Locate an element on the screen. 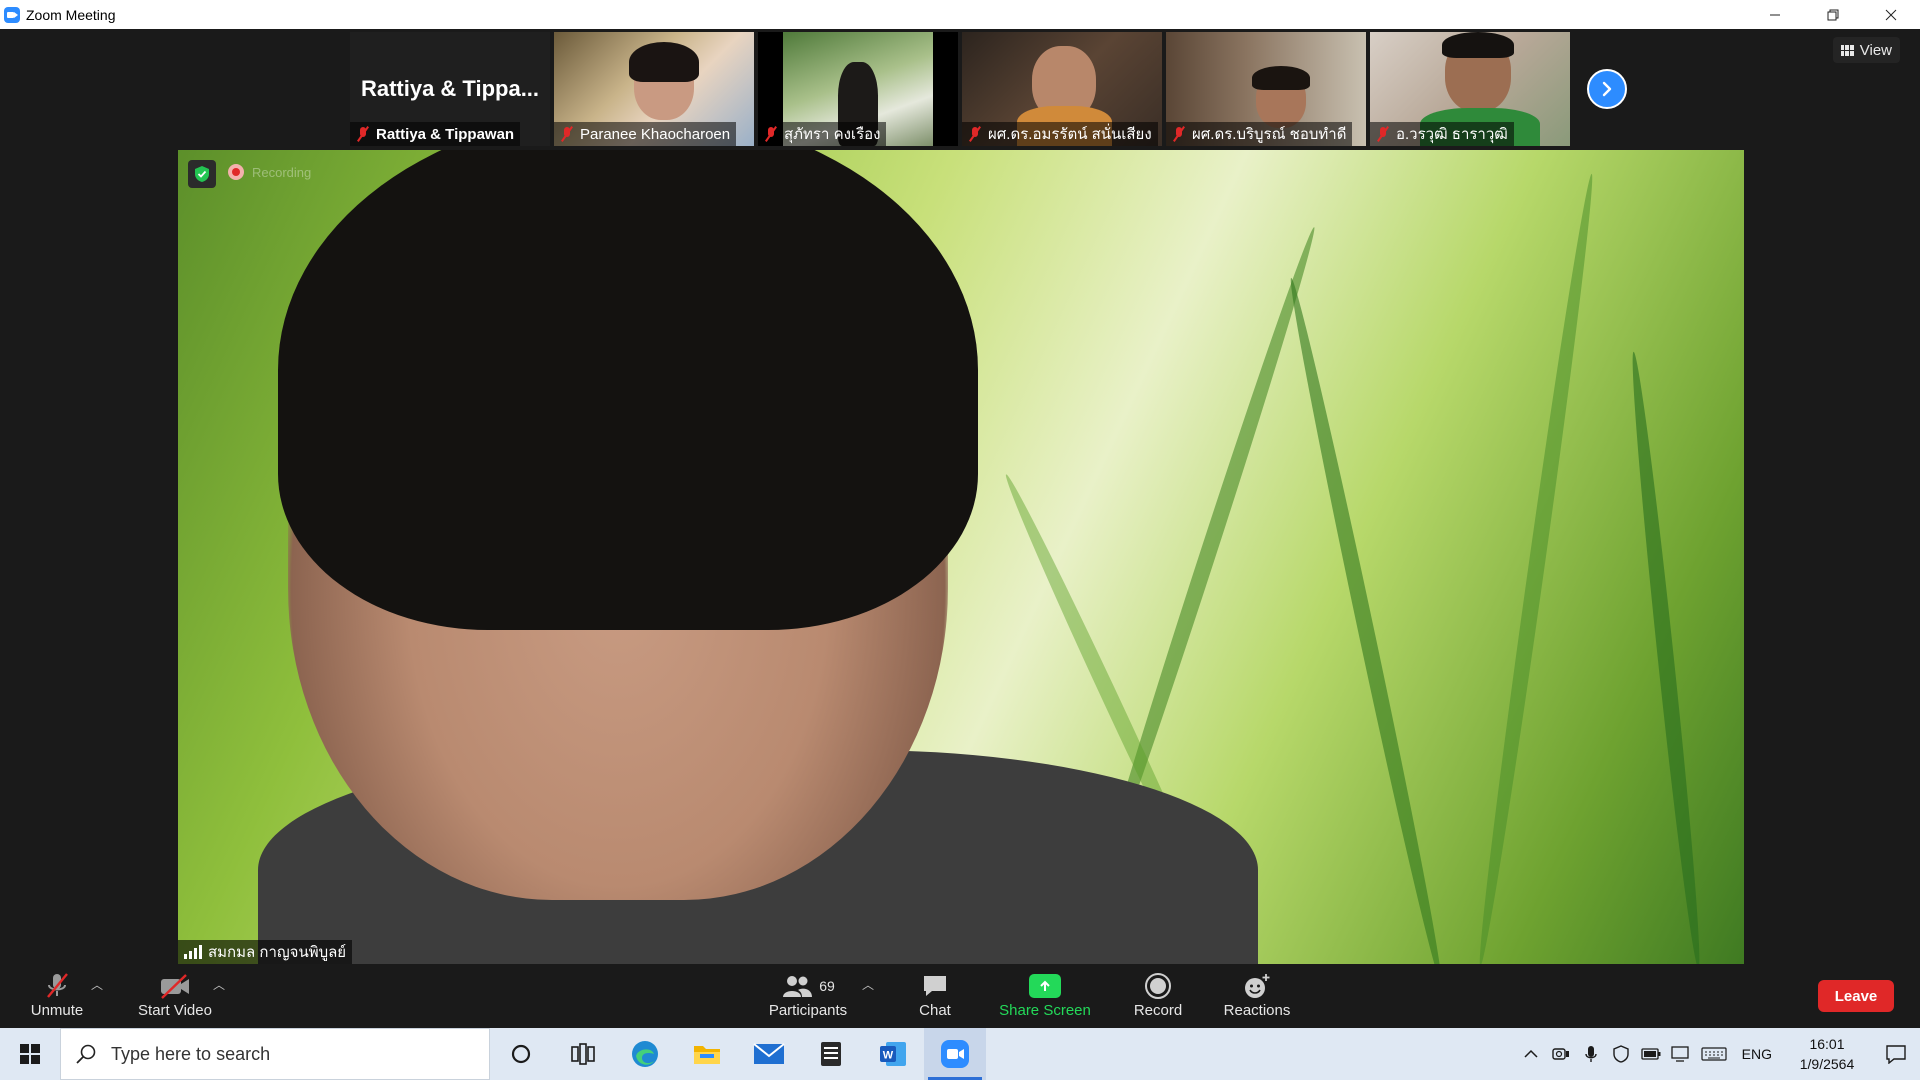 The height and width of the screenshot is (1080, 1920). taskbar-edge is located at coordinates (645, 1054).